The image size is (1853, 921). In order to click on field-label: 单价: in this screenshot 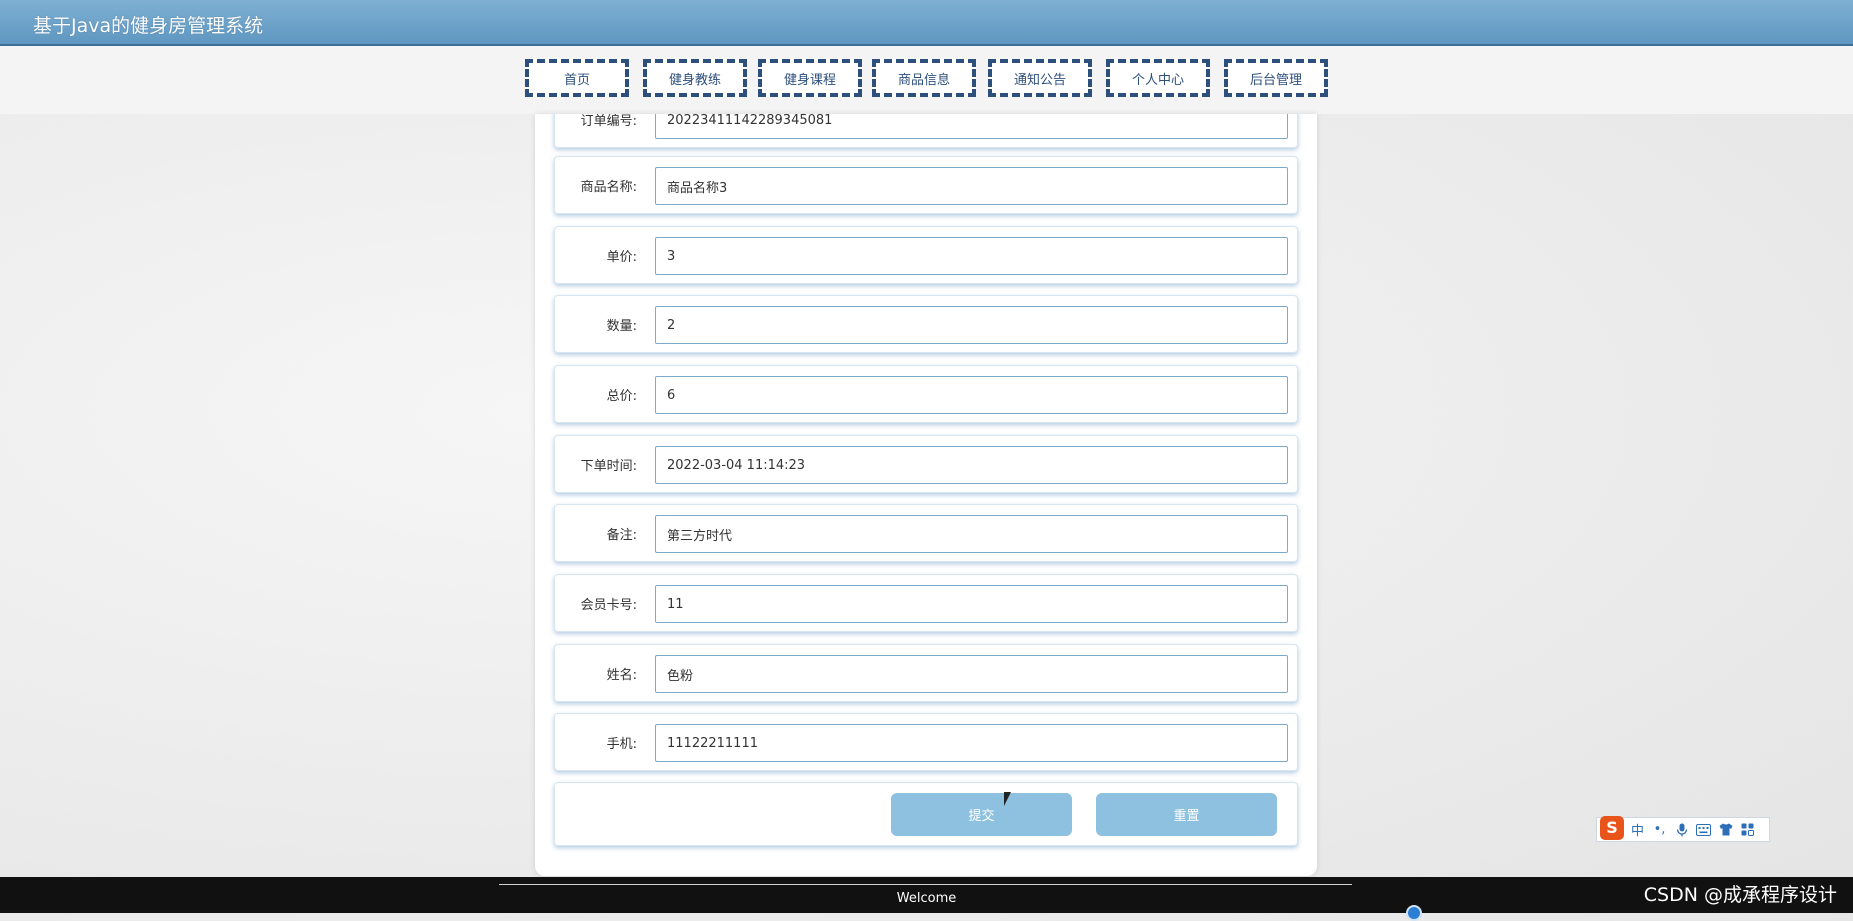, I will do `click(621, 257)`.